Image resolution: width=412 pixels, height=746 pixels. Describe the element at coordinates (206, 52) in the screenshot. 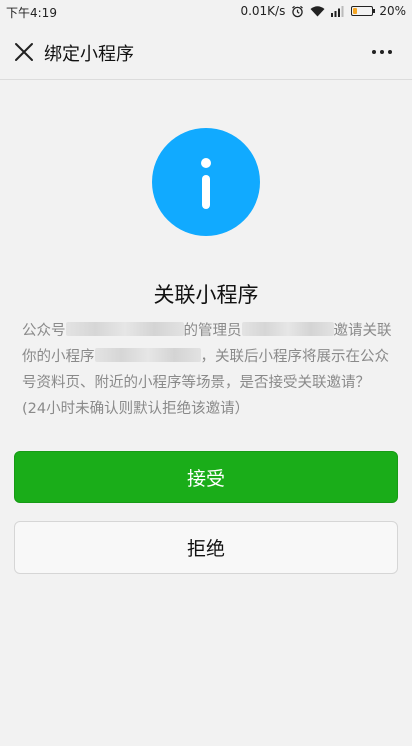

I see `title-bar: 绑定小程序` at that location.